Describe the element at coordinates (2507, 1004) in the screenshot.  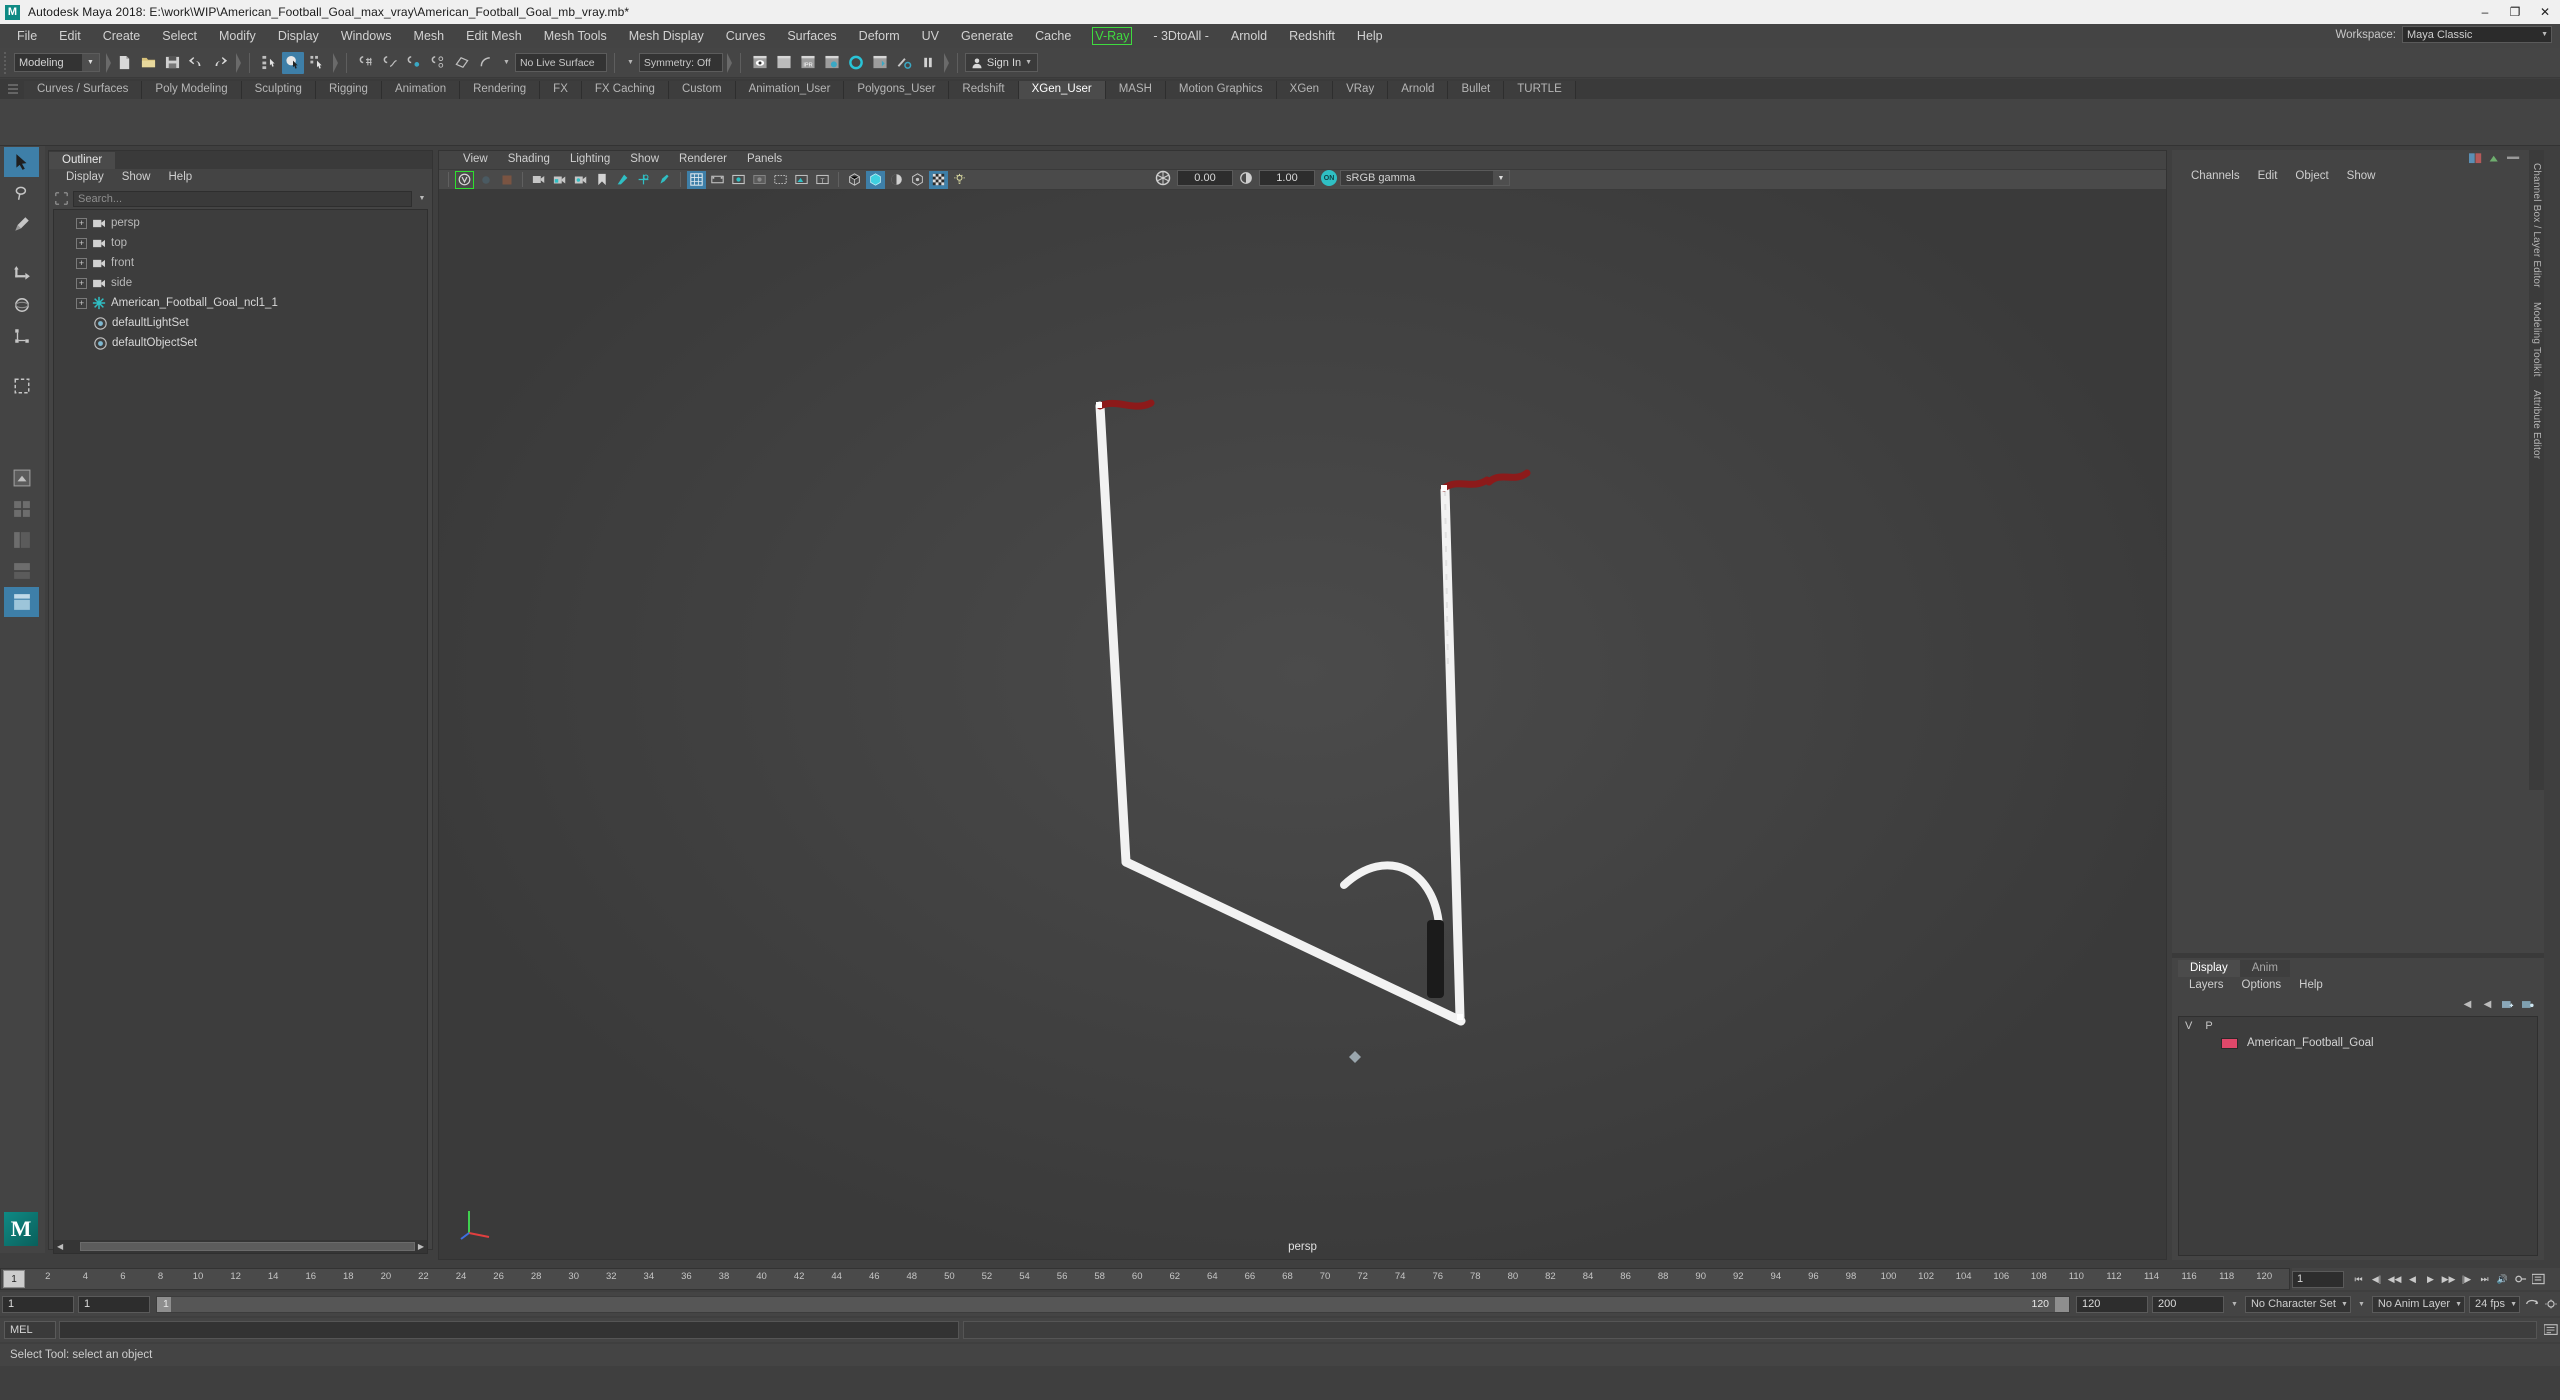
I see `new-layer-icon` at that location.